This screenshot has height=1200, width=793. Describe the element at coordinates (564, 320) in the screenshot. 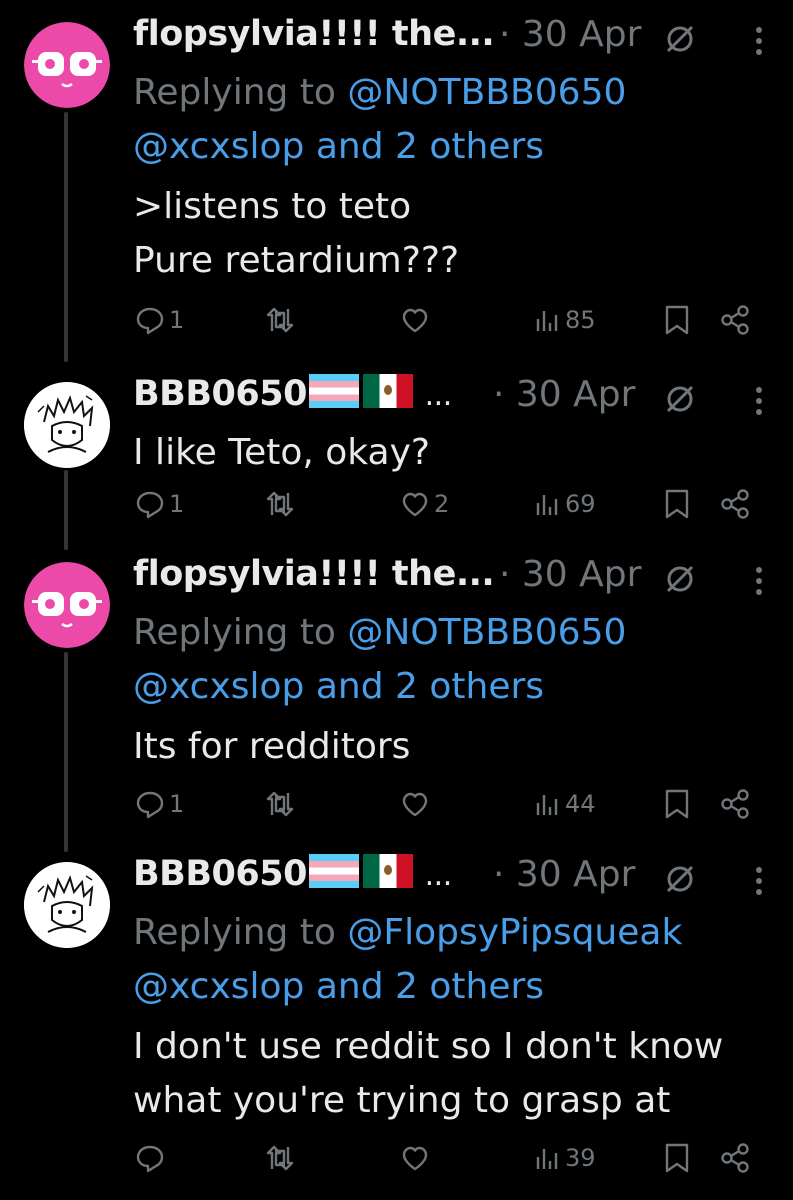

I see `views-button: 85` at that location.